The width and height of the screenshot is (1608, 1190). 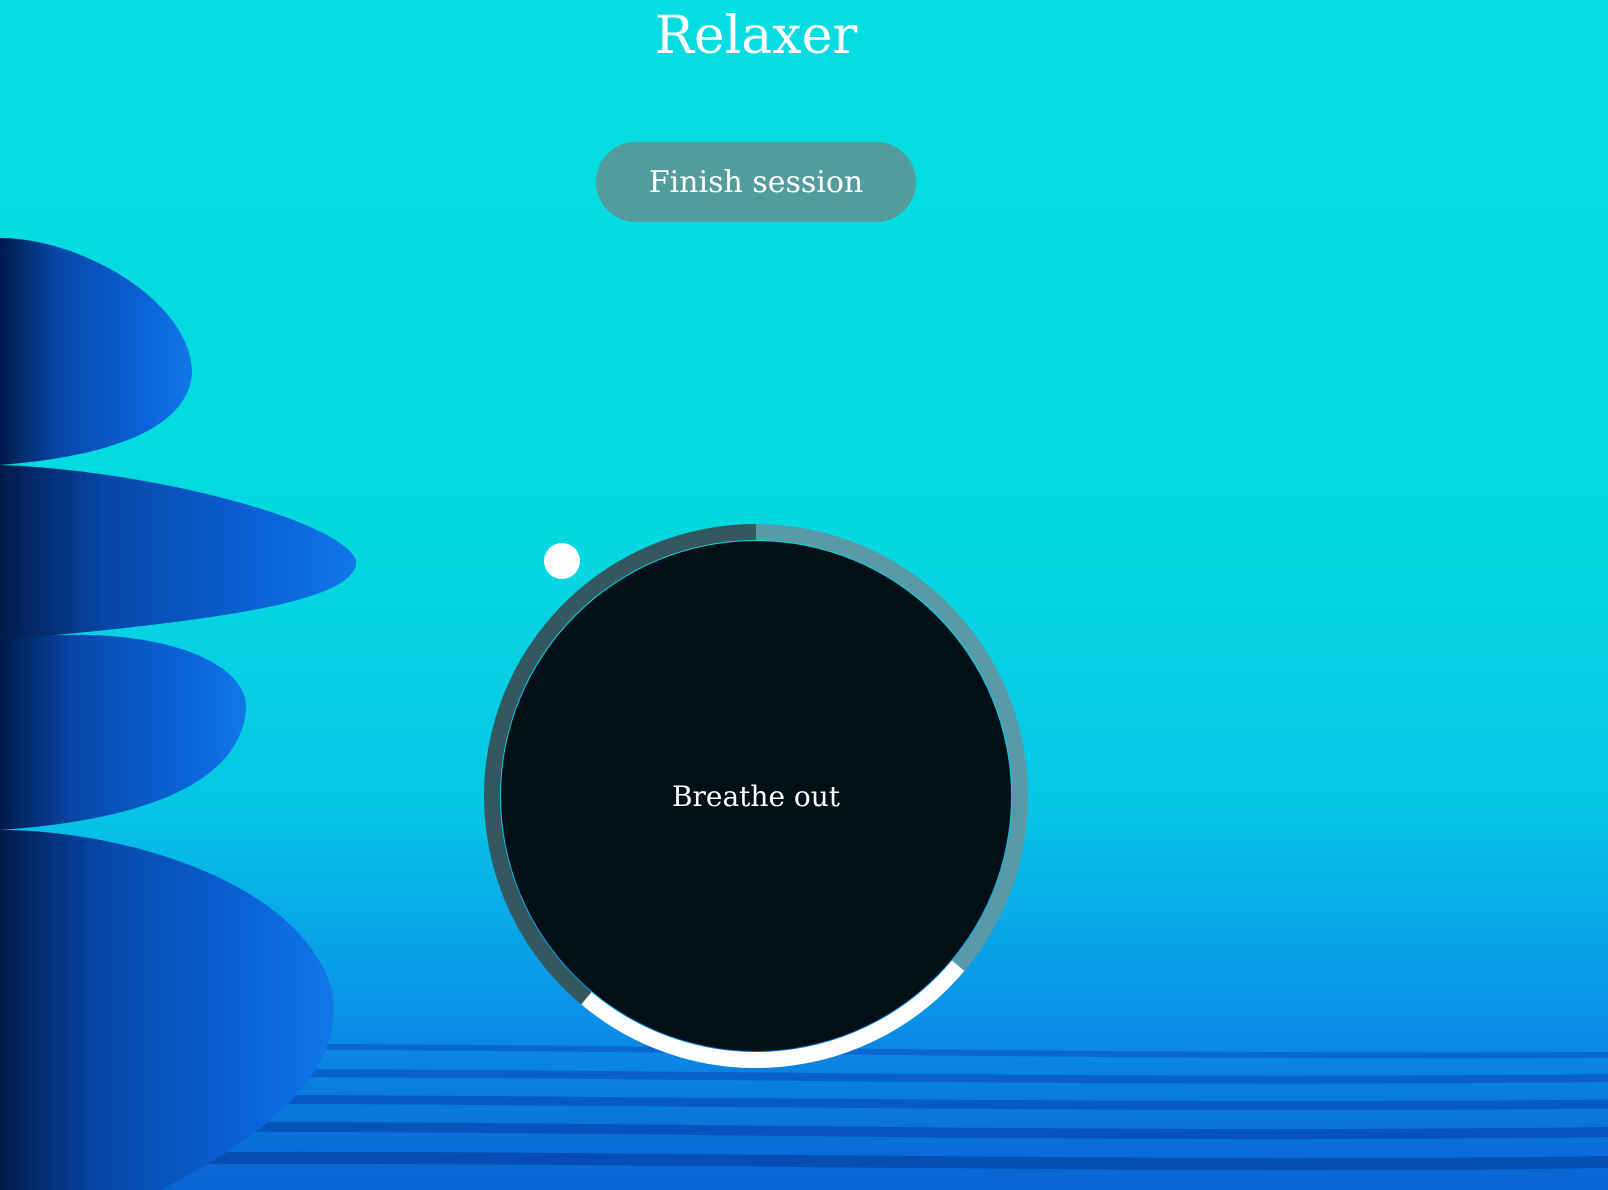 What do you see at coordinates (562, 561) in the screenshot?
I see `progress-indicator-dot-icon` at bounding box center [562, 561].